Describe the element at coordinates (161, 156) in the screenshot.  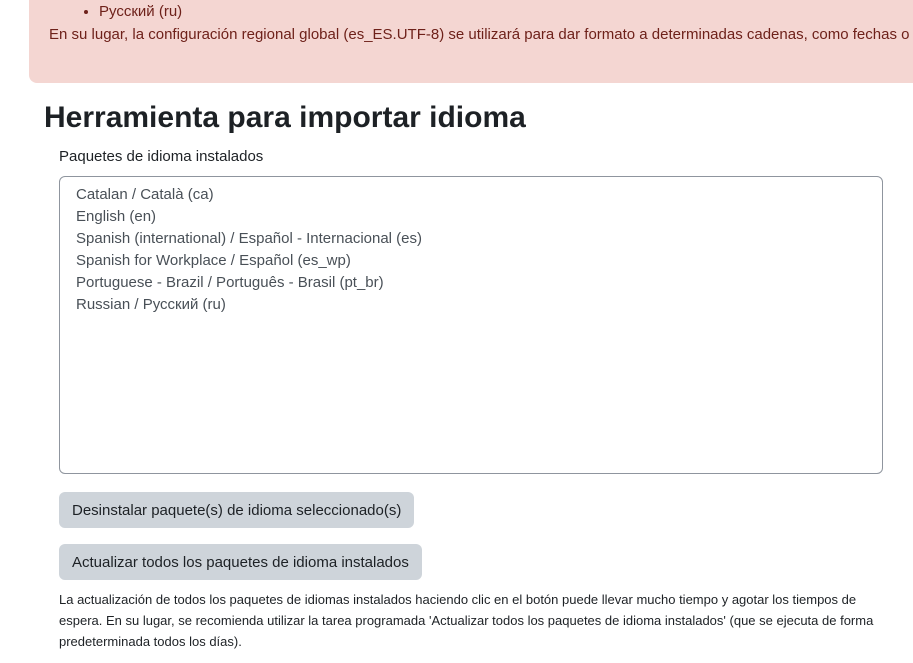
I see `installed-packs-label: Paquetes de idioma instalados` at that location.